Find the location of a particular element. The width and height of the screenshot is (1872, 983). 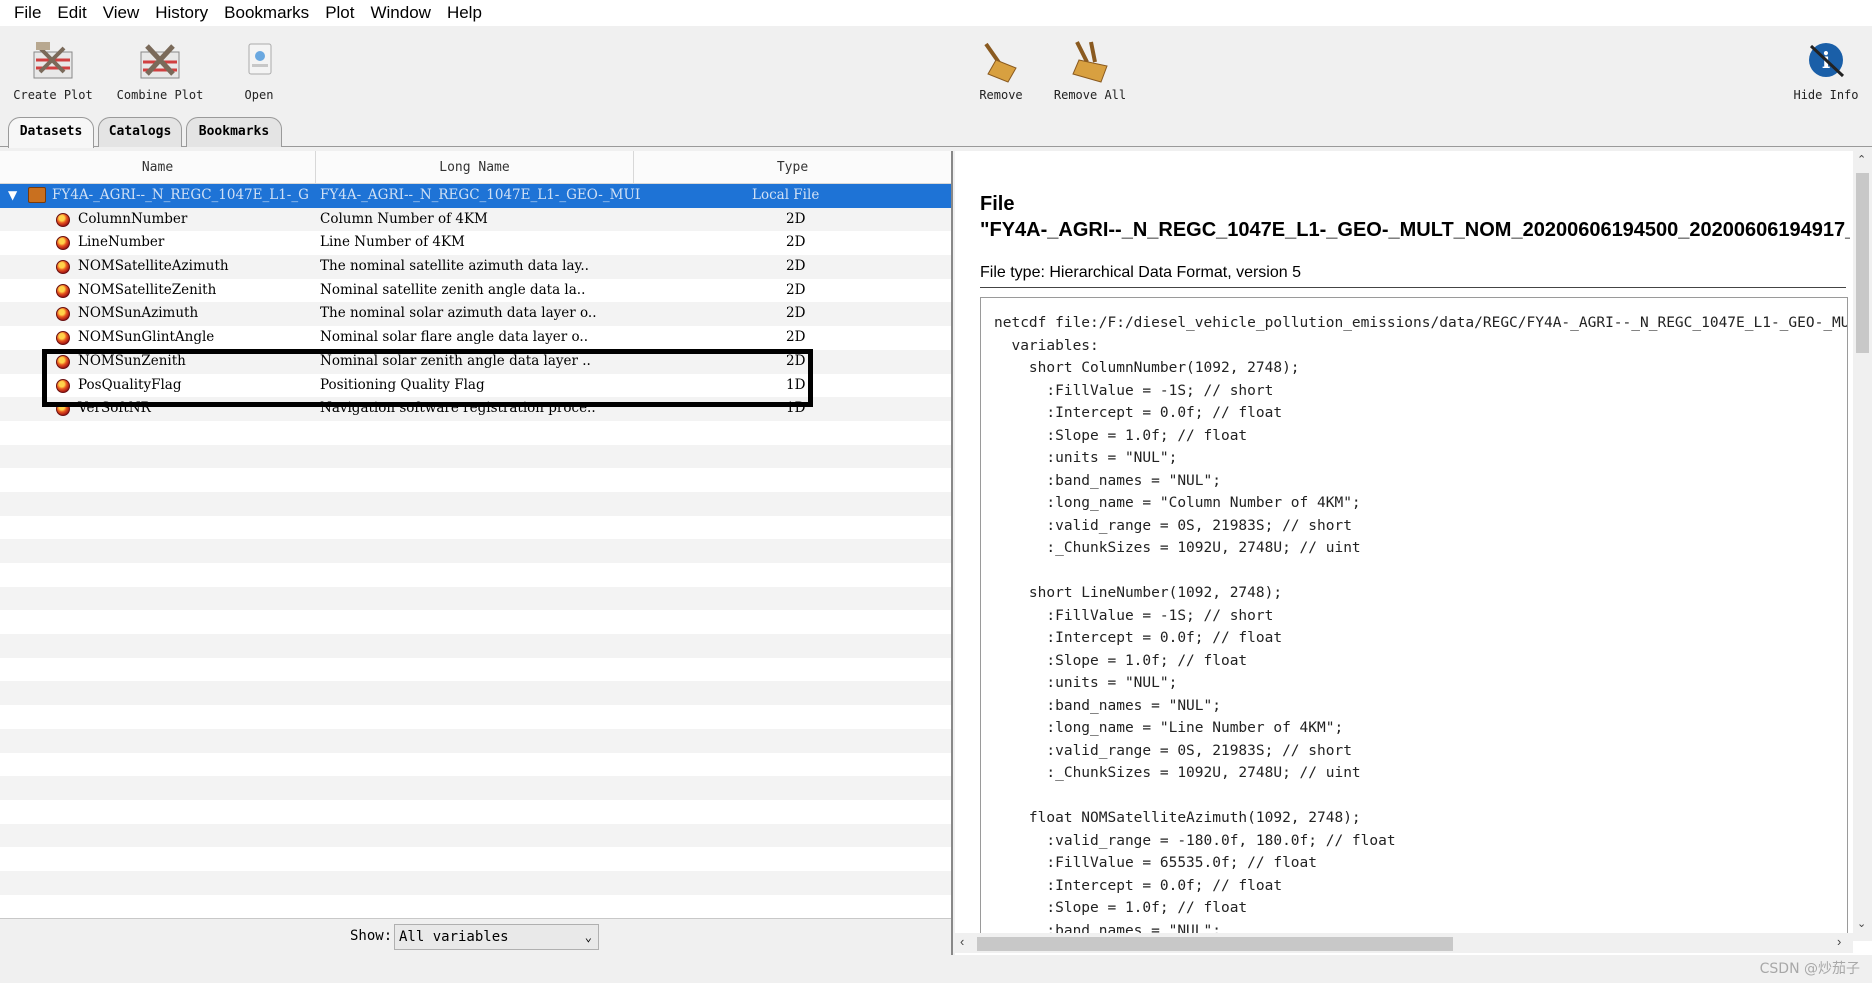

hide-info-icon: i is located at coordinates (1827, 60).